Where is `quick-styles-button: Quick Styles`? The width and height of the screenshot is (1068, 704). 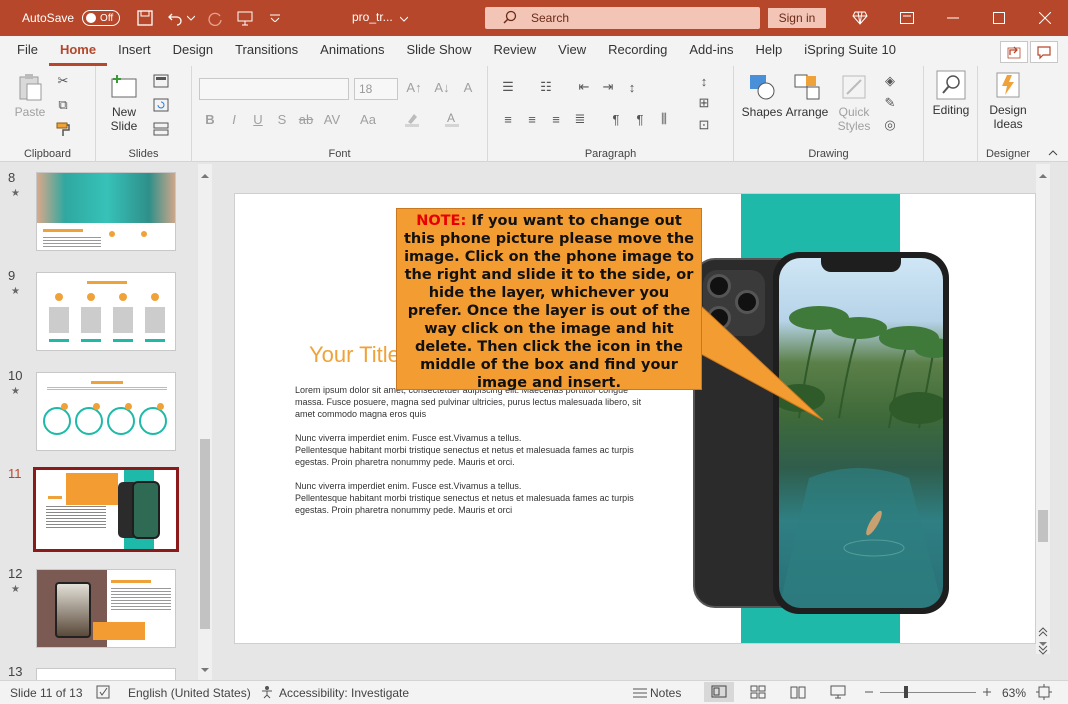
quick-styles-button: Quick Styles is located at coordinates (854, 102).